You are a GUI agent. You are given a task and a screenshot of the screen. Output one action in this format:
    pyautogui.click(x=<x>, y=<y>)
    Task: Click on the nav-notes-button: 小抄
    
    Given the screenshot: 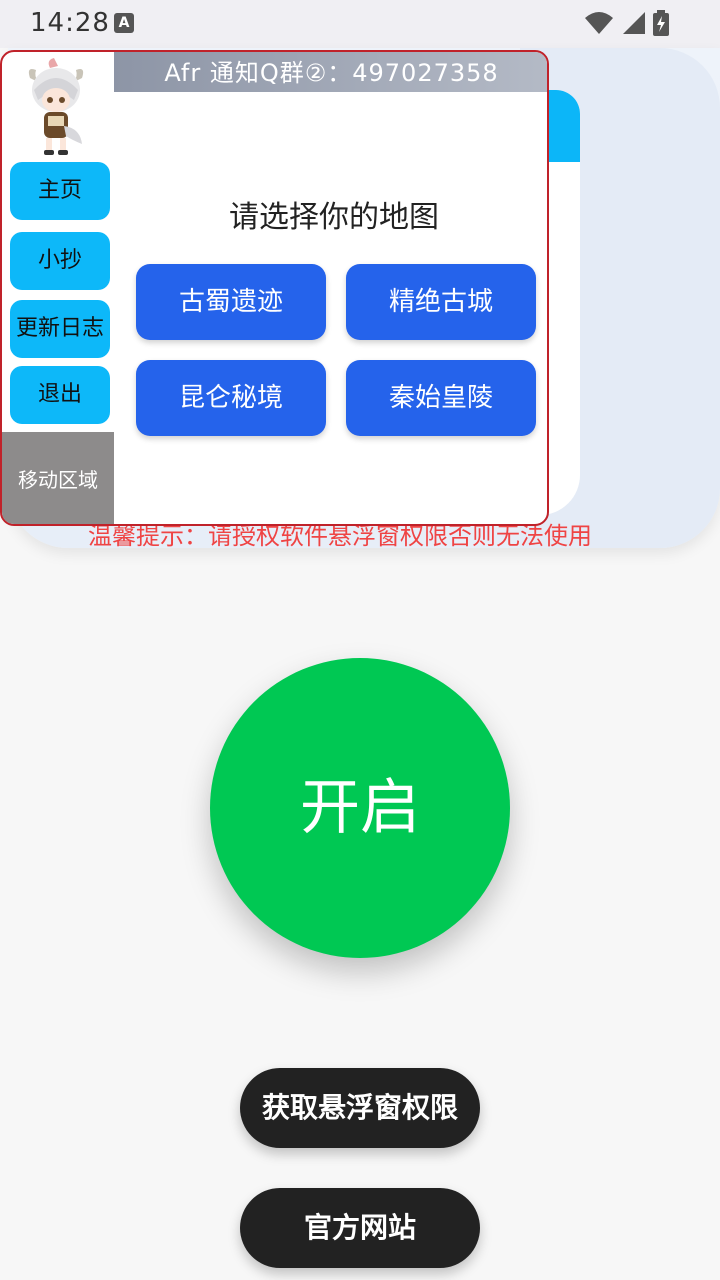 What is the action you would take?
    pyautogui.click(x=60, y=261)
    